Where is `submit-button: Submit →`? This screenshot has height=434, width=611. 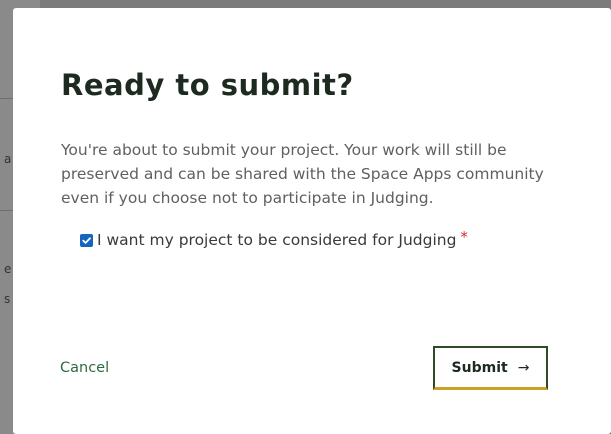 submit-button: Submit → is located at coordinates (490, 368).